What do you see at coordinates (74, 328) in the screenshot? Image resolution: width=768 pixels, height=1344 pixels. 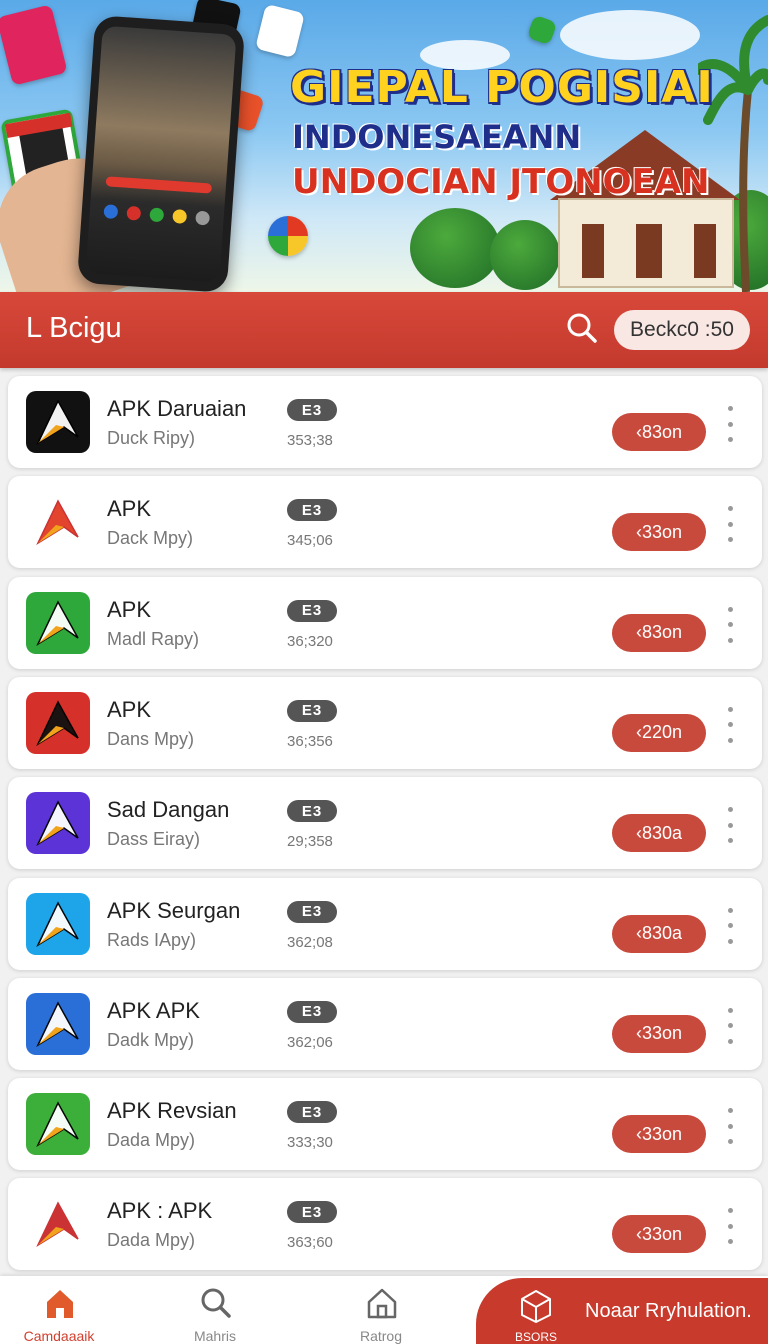 I see `page-title: L Bcigu` at bounding box center [74, 328].